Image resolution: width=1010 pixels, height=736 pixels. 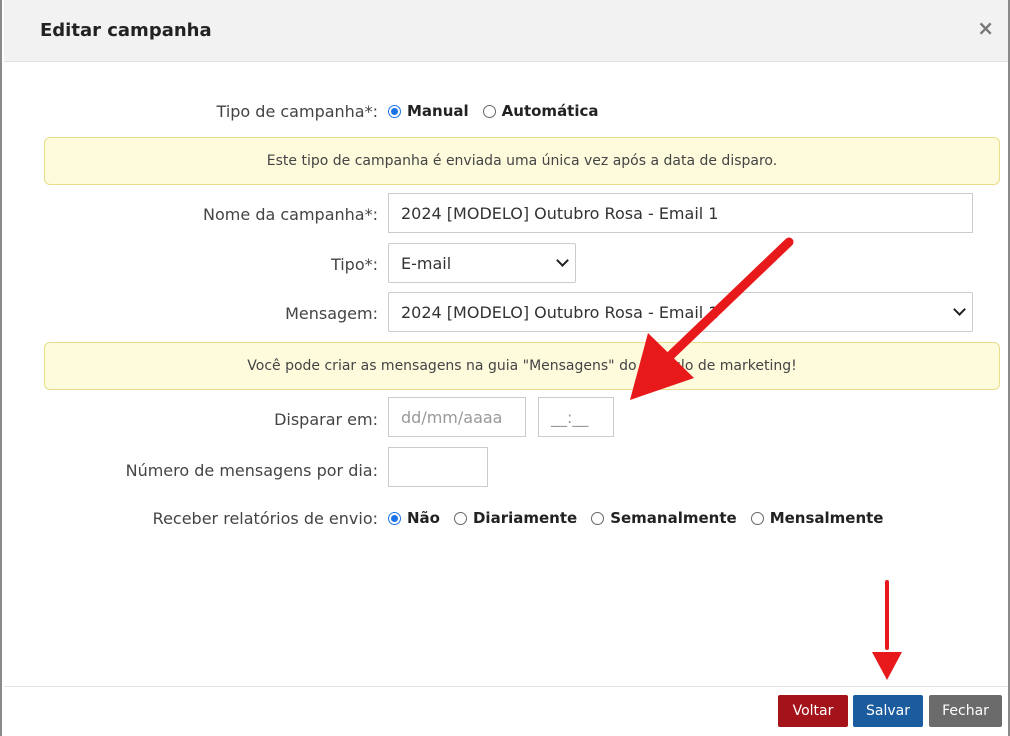 What do you see at coordinates (423, 518) in the screenshot?
I see `reports-option-nao-label: Não` at bounding box center [423, 518].